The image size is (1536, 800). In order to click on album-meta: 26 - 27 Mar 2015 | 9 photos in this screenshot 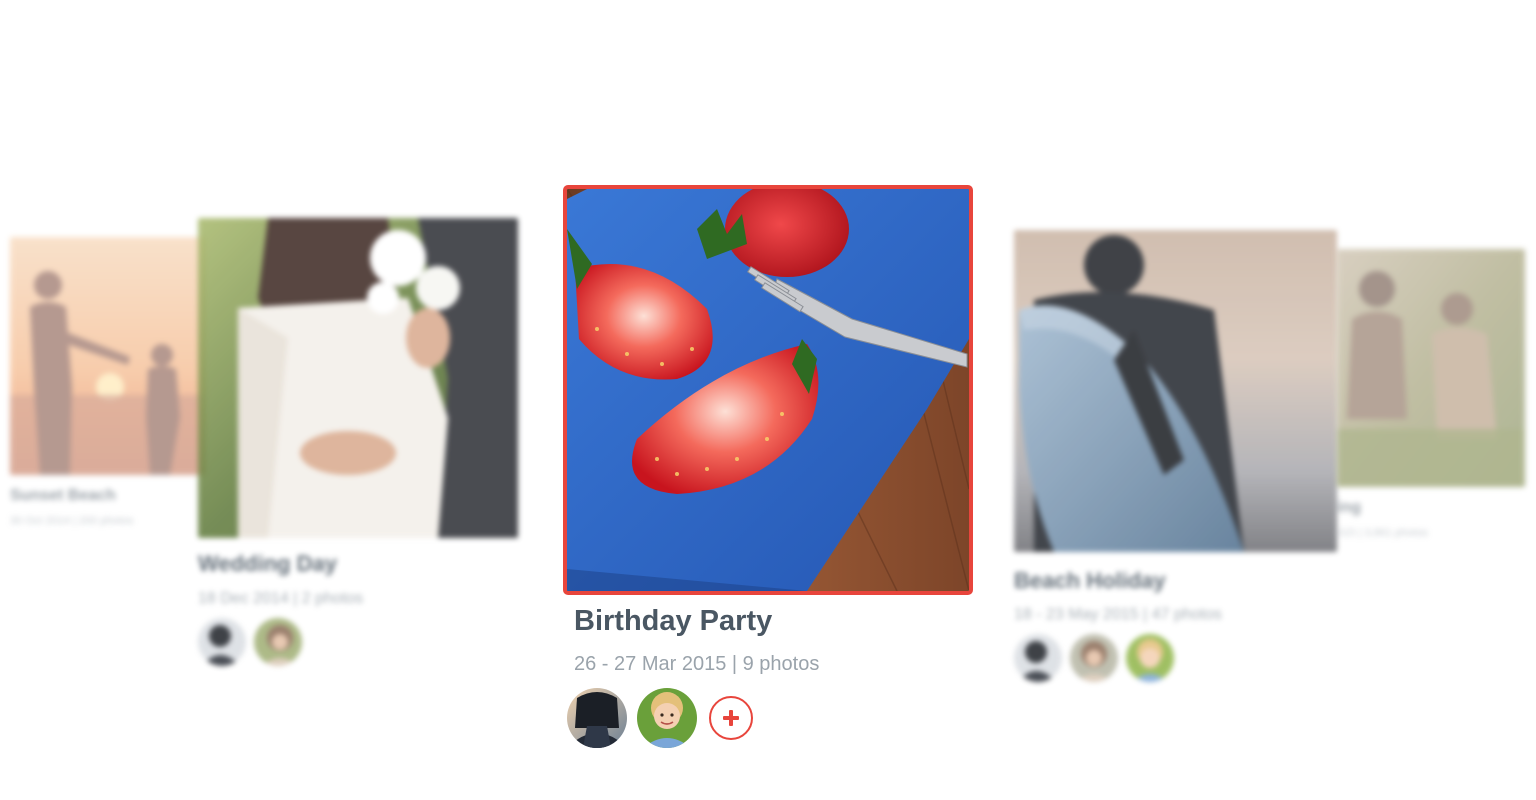, I will do `click(697, 664)`.